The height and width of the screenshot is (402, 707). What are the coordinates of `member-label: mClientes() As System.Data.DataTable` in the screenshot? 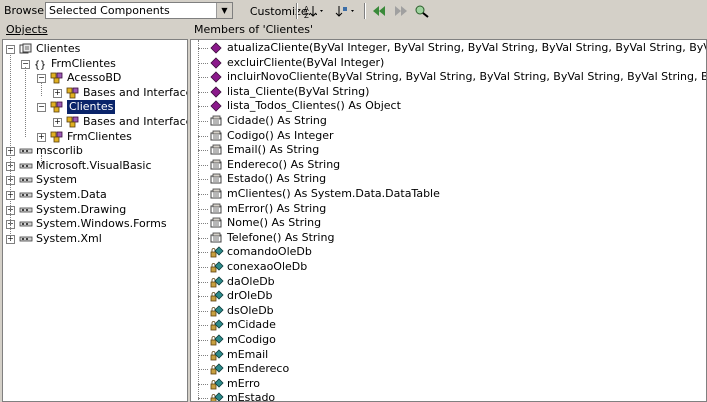 It's located at (333, 193).